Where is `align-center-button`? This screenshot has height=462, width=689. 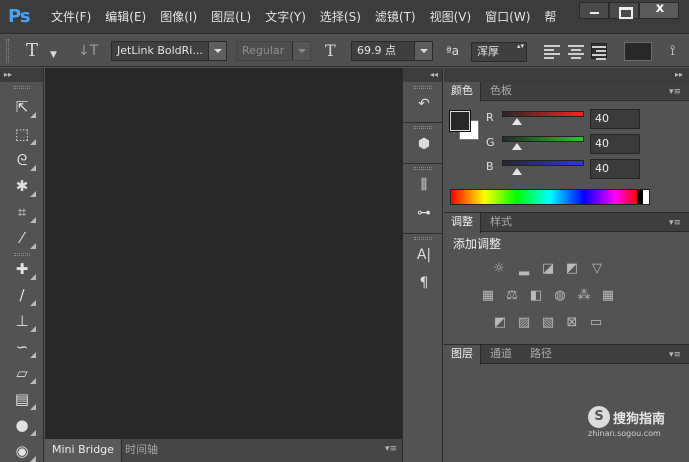
align-center-button is located at coordinates (576, 51).